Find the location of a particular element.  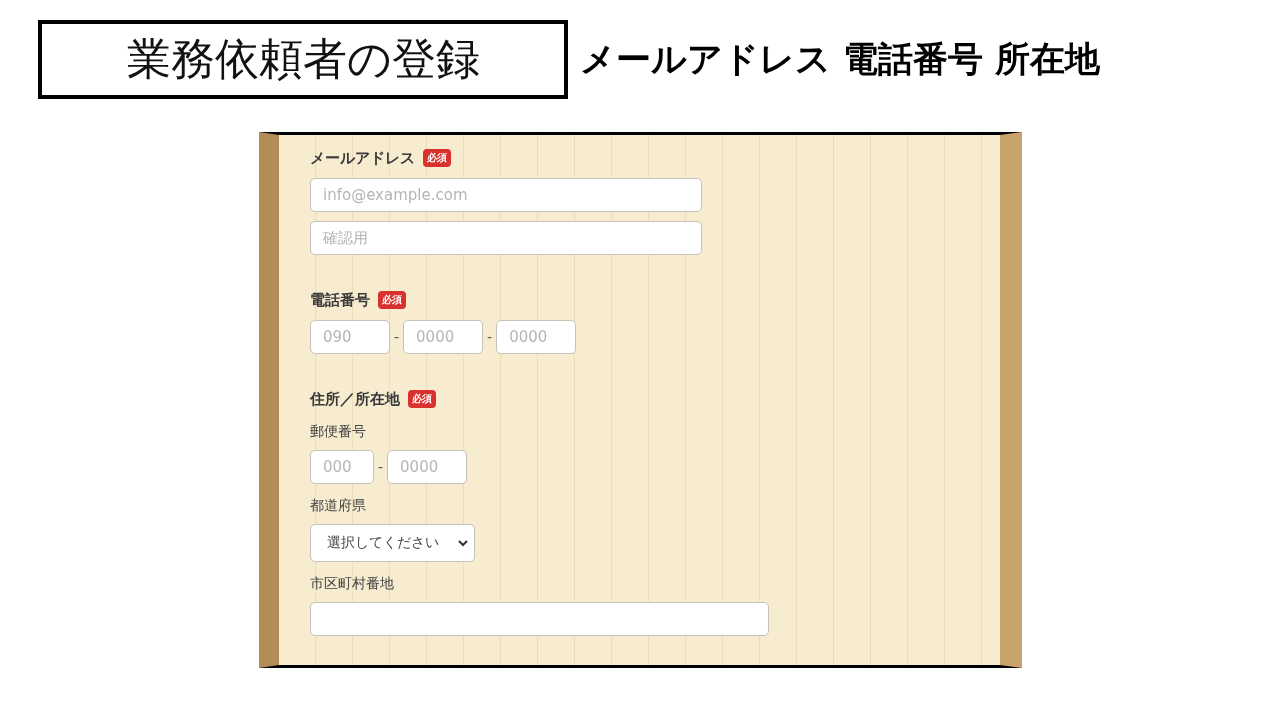

field-label: 都道府県 is located at coordinates (338, 506).